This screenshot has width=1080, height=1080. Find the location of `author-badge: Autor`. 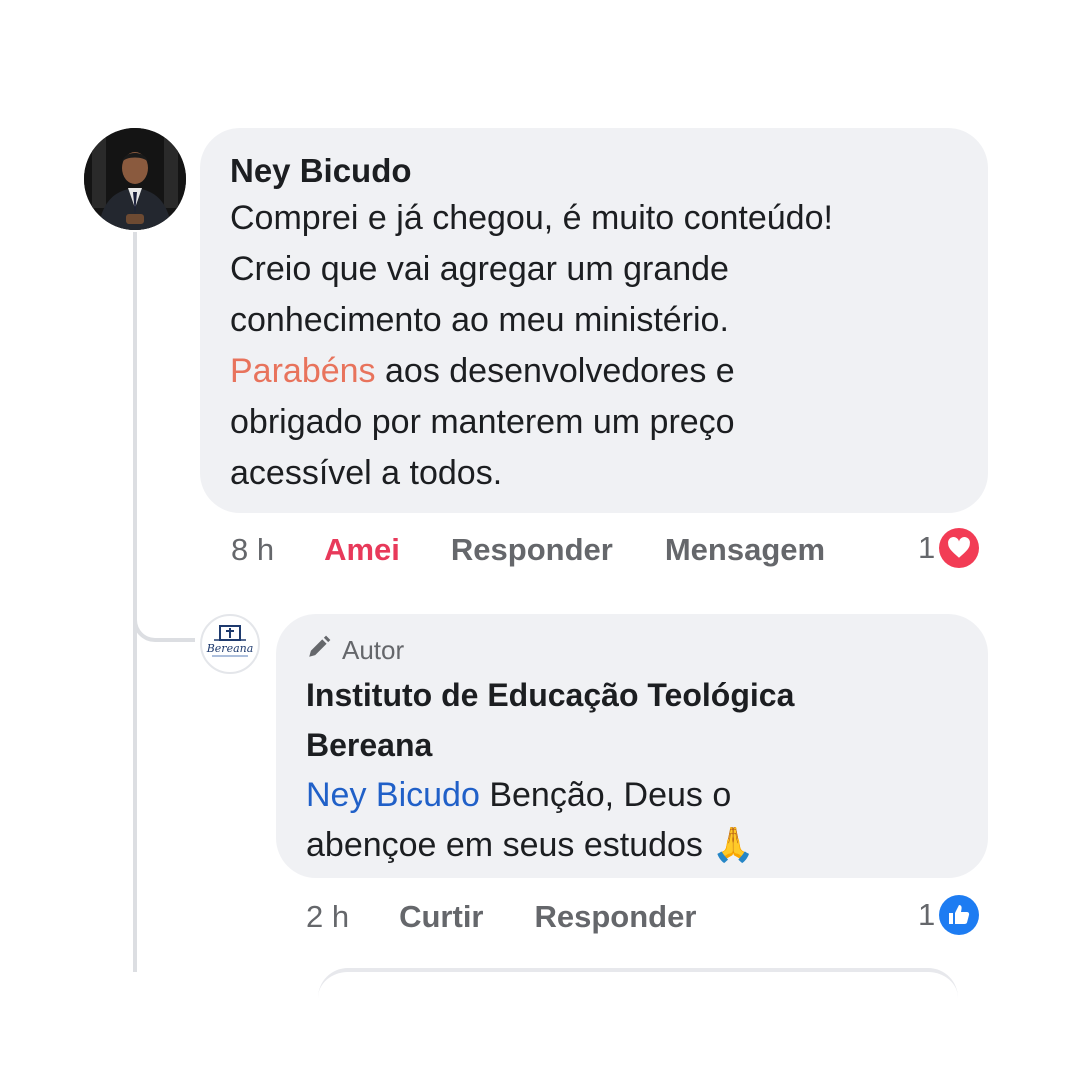

author-badge: Autor is located at coordinates (632, 650).